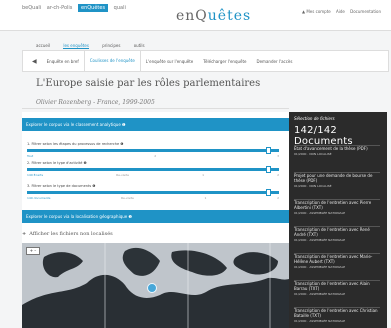  Describe the element at coordinates (93, 8) in the screenshot. I see `nav-enquetes: enQuêtes` at that location.